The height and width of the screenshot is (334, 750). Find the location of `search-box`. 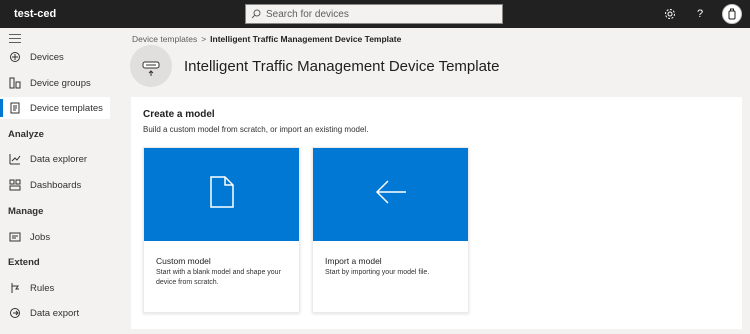

search-box is located at coordinates (374, 14).